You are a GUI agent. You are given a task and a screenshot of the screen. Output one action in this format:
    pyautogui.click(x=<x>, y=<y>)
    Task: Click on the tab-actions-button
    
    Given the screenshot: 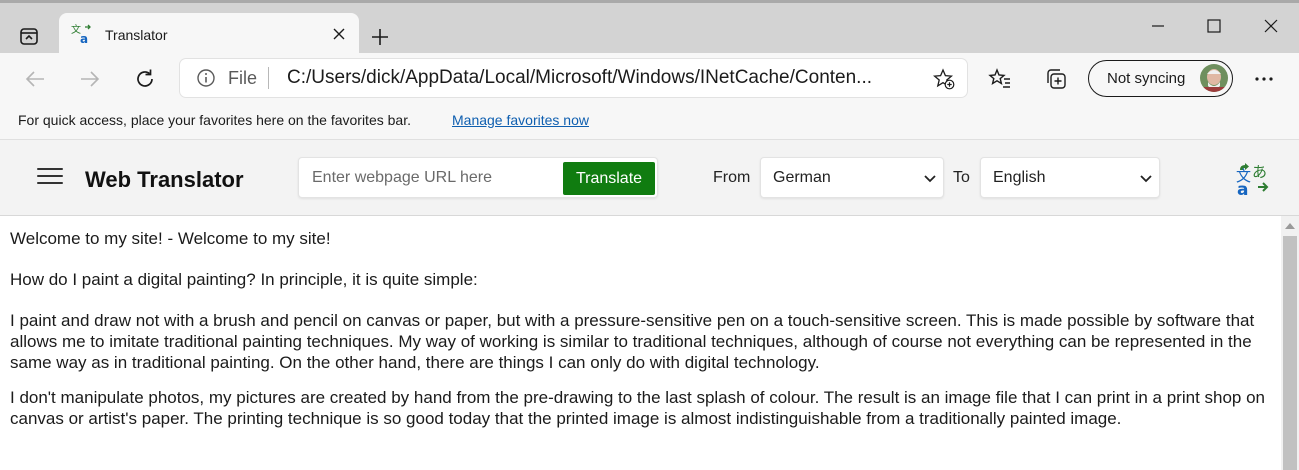 What is the action you would take?
    pyautogui.click(x=29, y=36)
    